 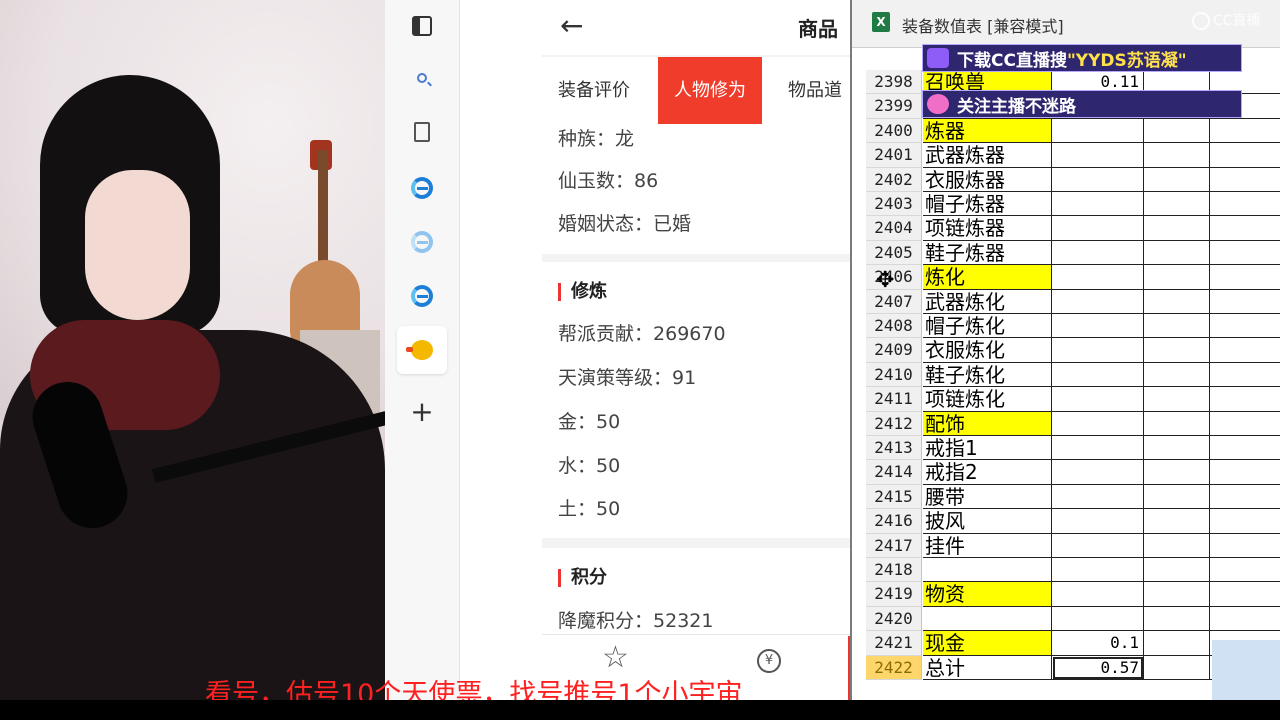 I want to click on add-shortcut-button: +, so click(x=422, y=412).